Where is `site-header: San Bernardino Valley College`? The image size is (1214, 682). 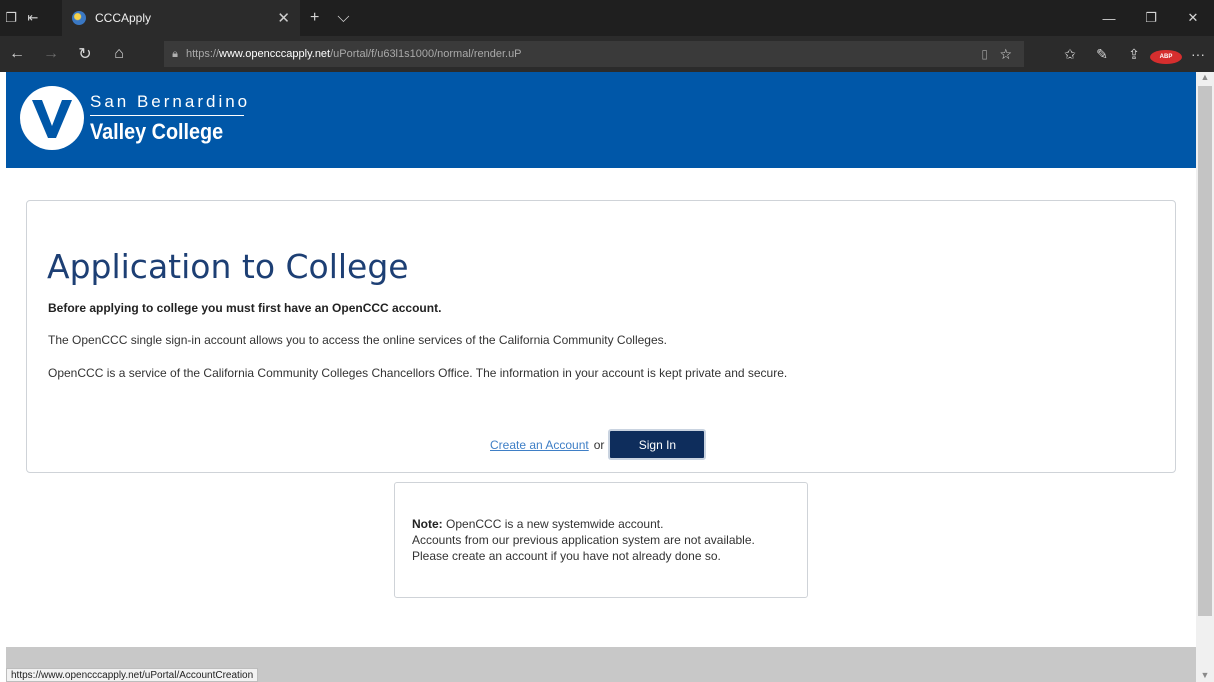 site-header: San Bernardino Valley College is located at coordinates (601, 120).